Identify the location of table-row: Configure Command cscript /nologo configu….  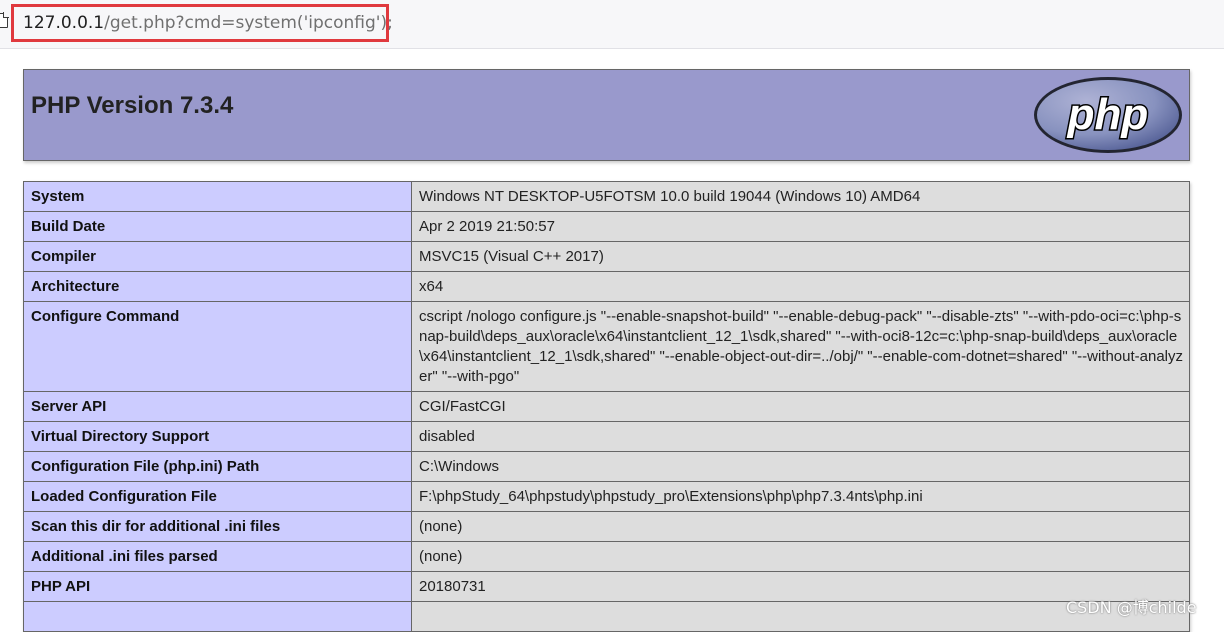
(606, 346).